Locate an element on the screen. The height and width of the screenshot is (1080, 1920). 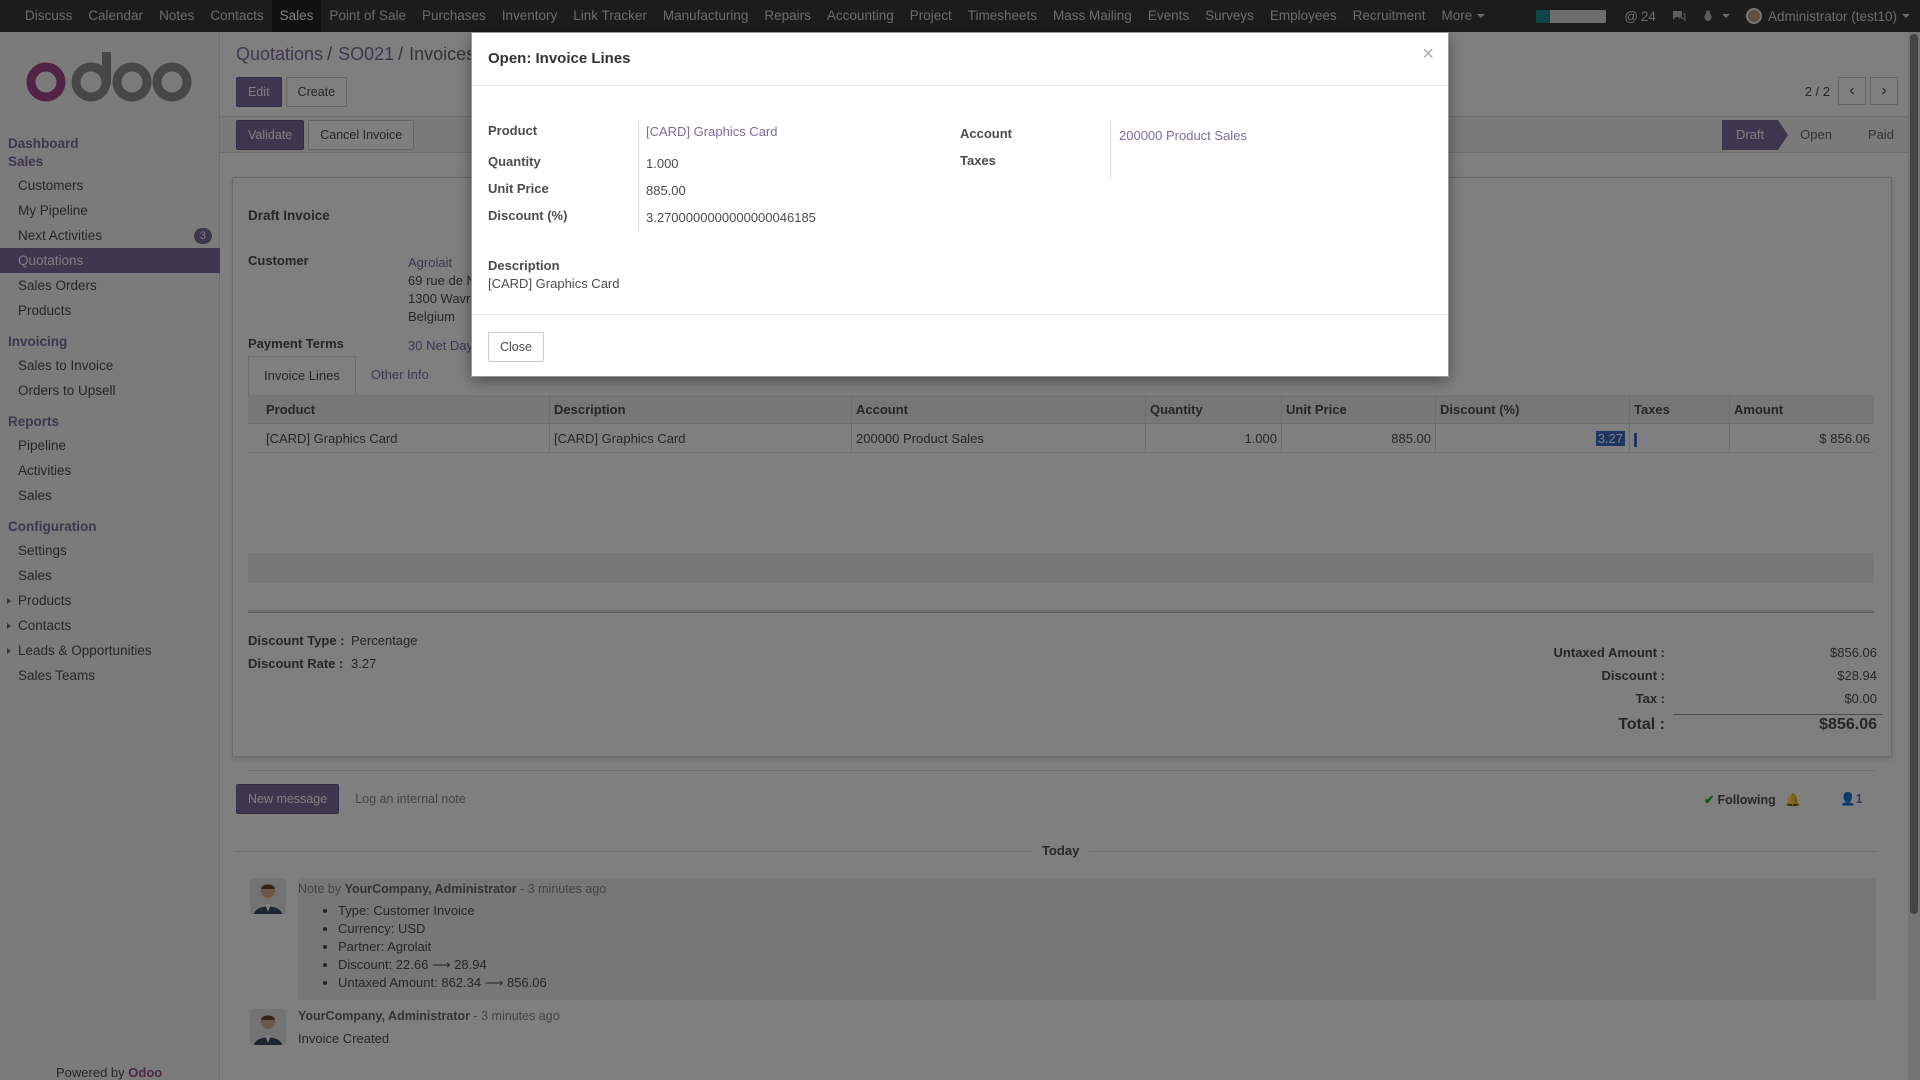
account-link: 200000 Product Sales is located at coordinates (1183, 135).